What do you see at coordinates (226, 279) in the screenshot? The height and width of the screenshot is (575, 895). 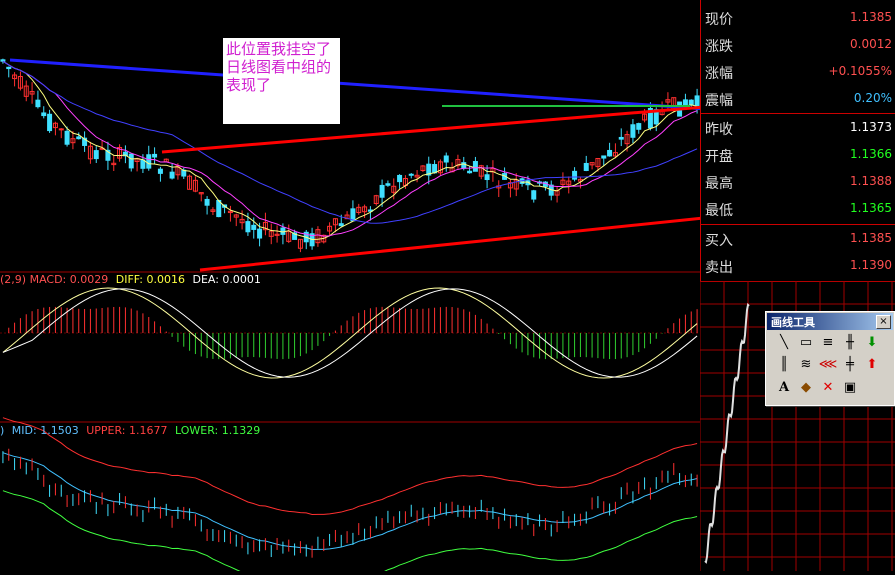 I see `dea-value: DEA: 0.0001` at bounding box center [226, 279].